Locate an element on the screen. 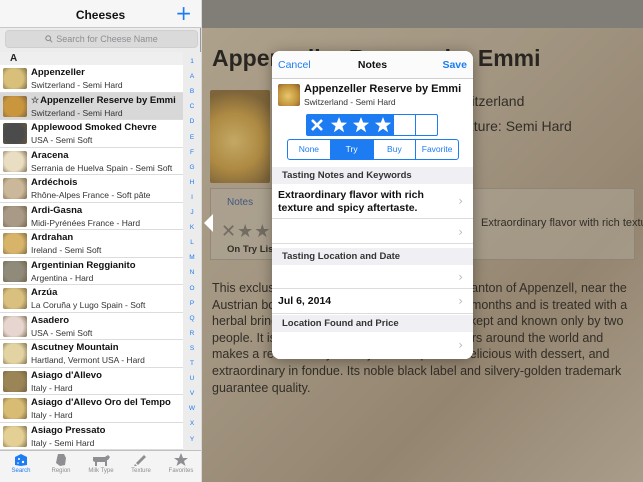 This screenshot has width=643, height=482. list-item: Asiago d'Allevo Italy - Hard is located at coordinates (91, 381).